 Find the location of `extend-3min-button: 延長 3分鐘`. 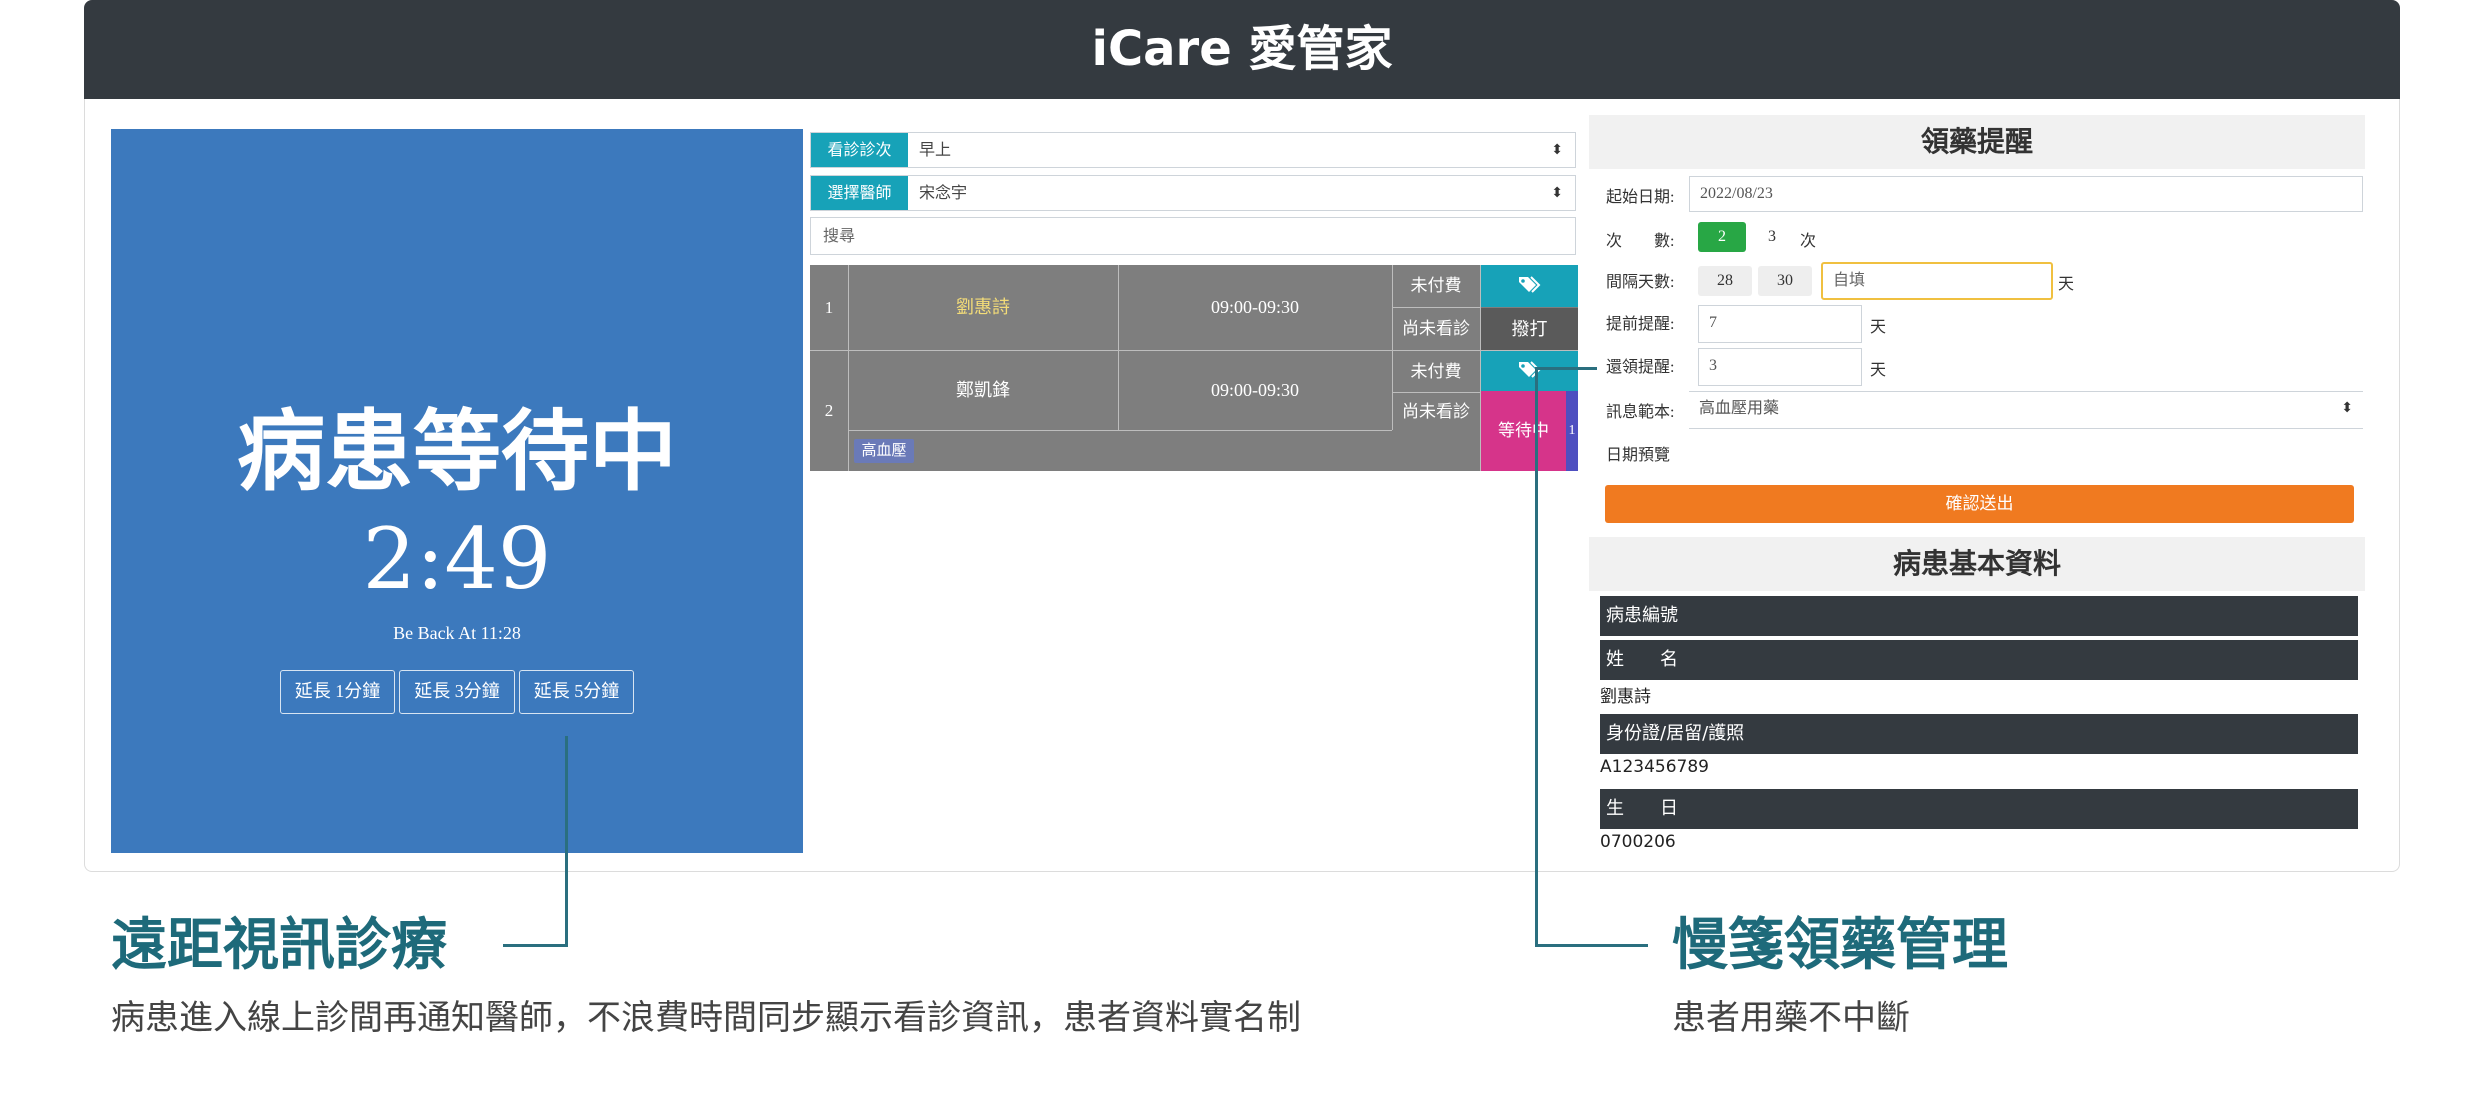

extend-3min-button: 延長 3分鐘 is located at coordinates (457, 692).